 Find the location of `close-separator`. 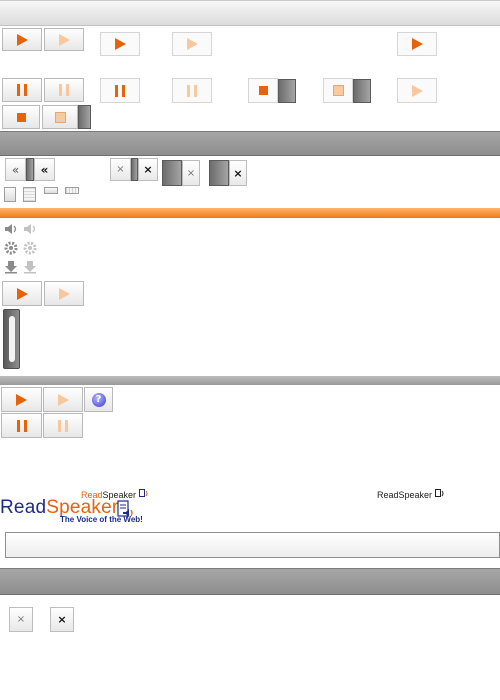

close-separator is located at coordinates (134, 169).